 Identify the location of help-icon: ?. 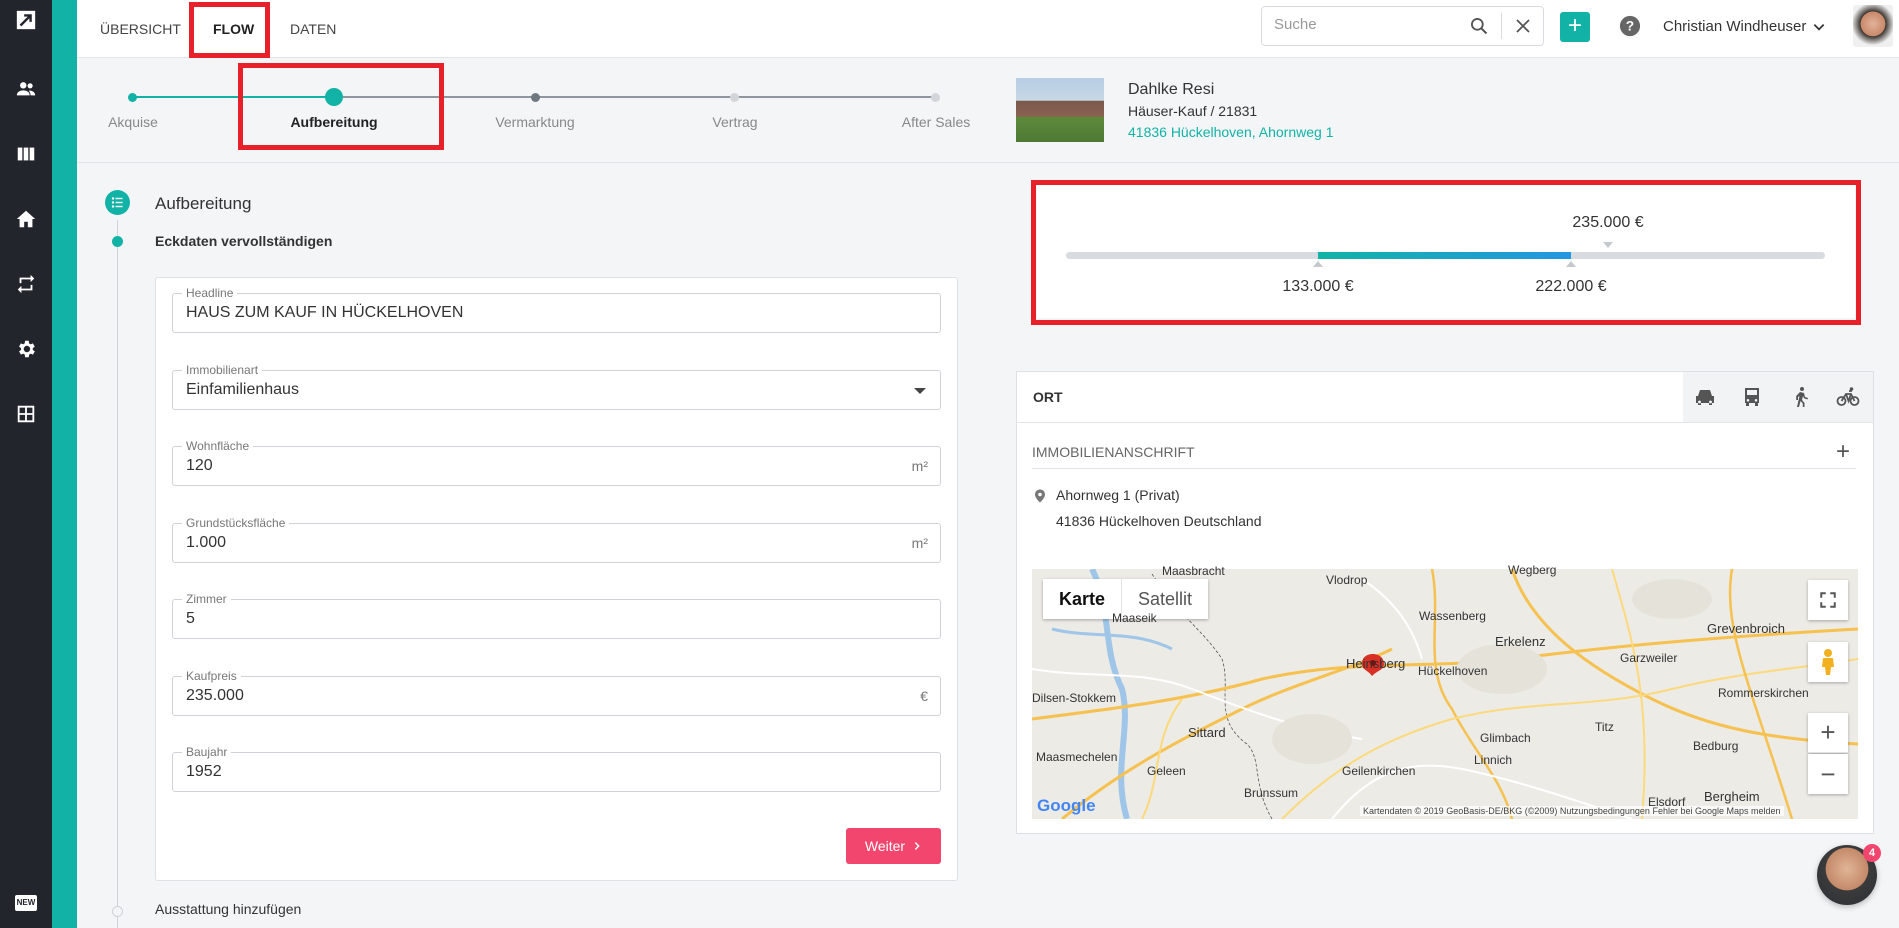
(1630, 26).